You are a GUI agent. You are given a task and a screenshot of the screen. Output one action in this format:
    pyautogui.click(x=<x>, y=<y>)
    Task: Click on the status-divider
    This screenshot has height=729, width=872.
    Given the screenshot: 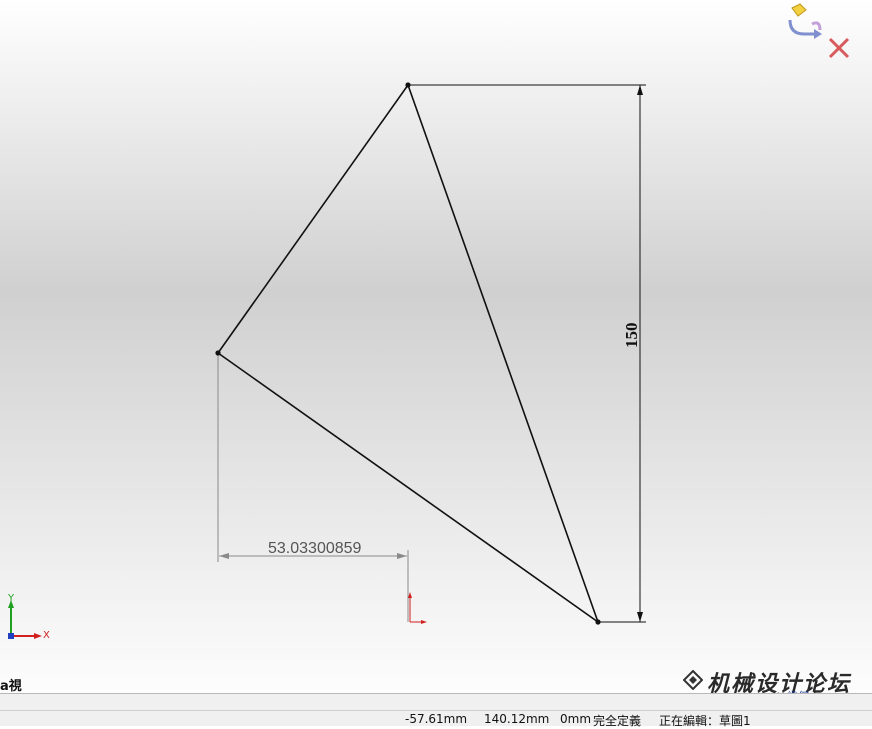 What is the action you would take?
    pyautogui.click(x=436, y=710)
    